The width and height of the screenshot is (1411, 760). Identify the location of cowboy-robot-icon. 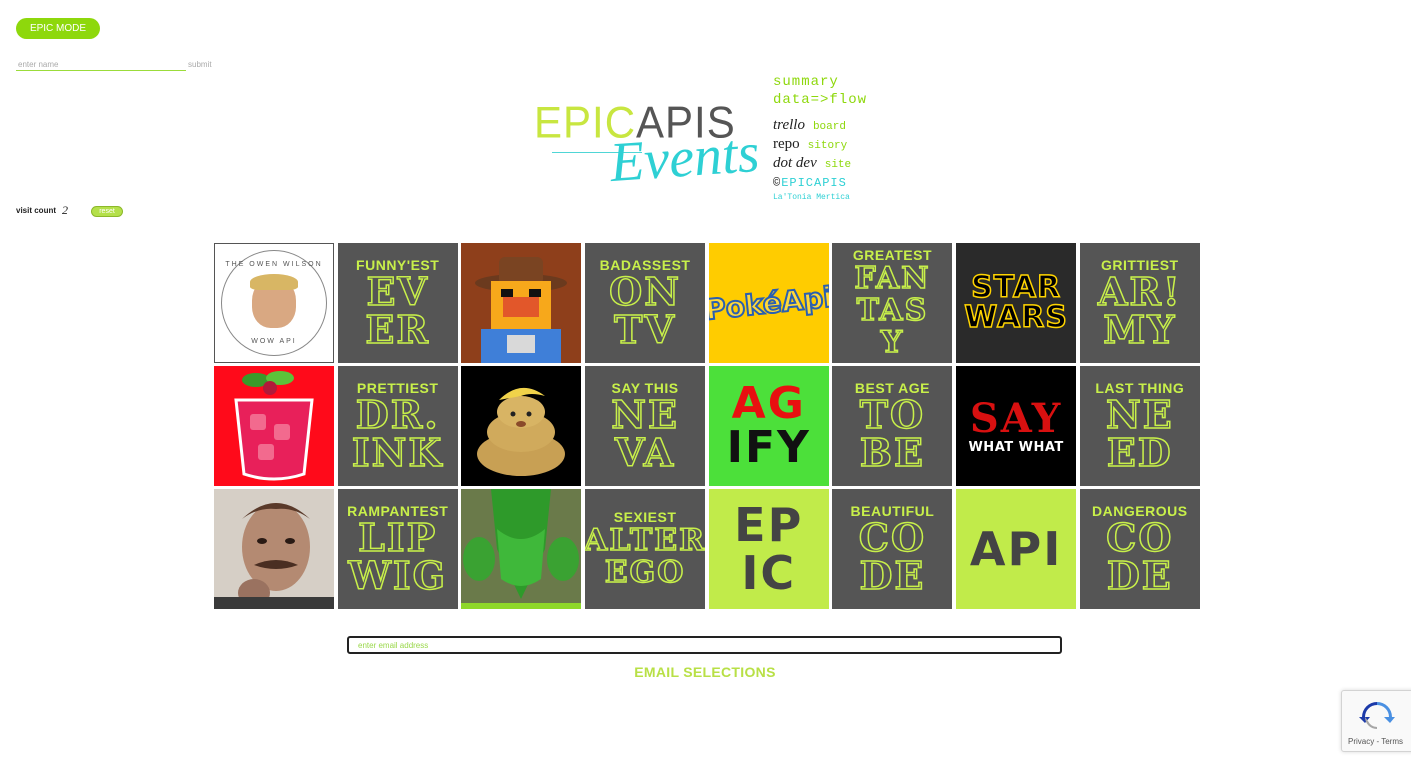
(521, 310).